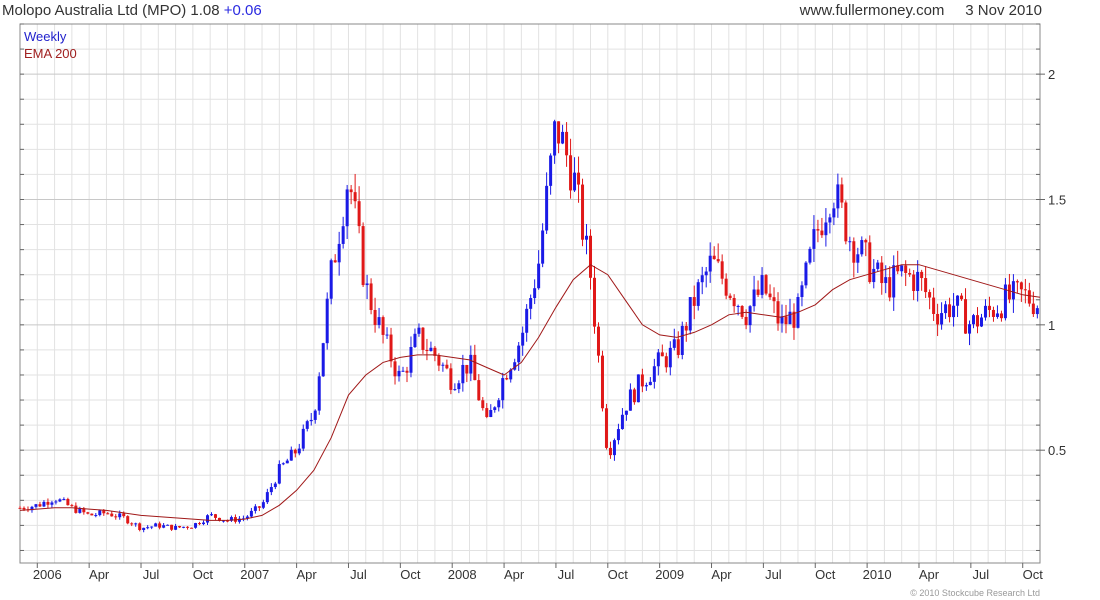 This screenshot has height=600, width=1100. I want to click on x-tick-label: 2006, so click(47, 574).